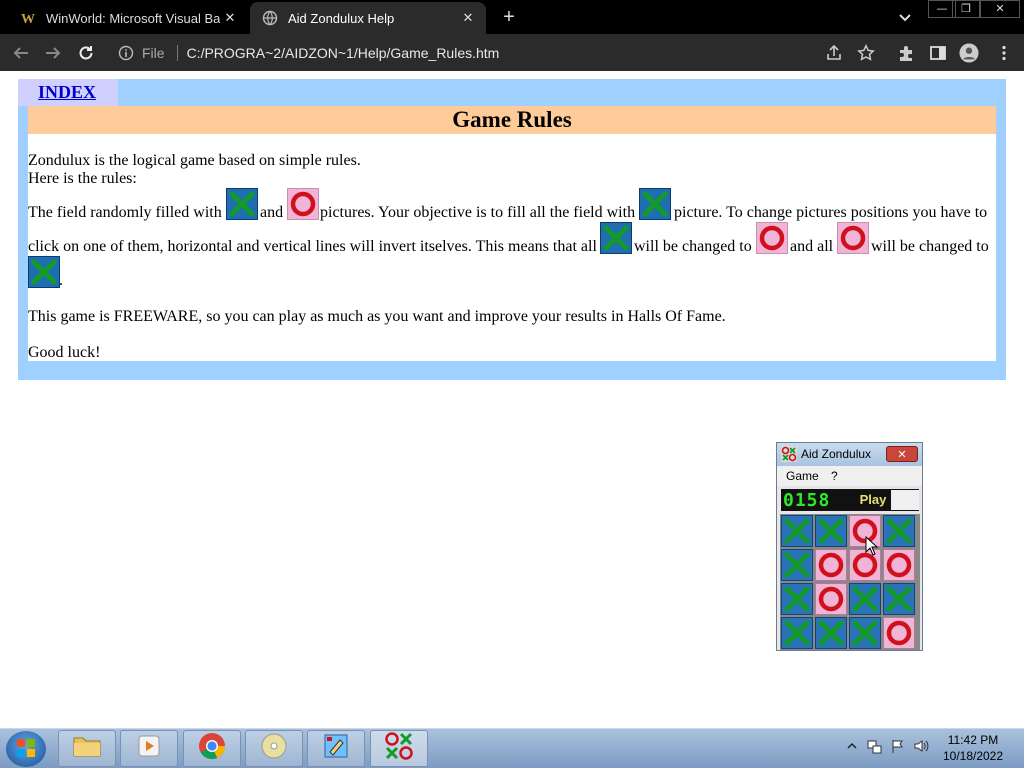 The width and height of the screenshot is (1024, 772). I want to click on show-hidden-icons-icon, so click(852, 746).